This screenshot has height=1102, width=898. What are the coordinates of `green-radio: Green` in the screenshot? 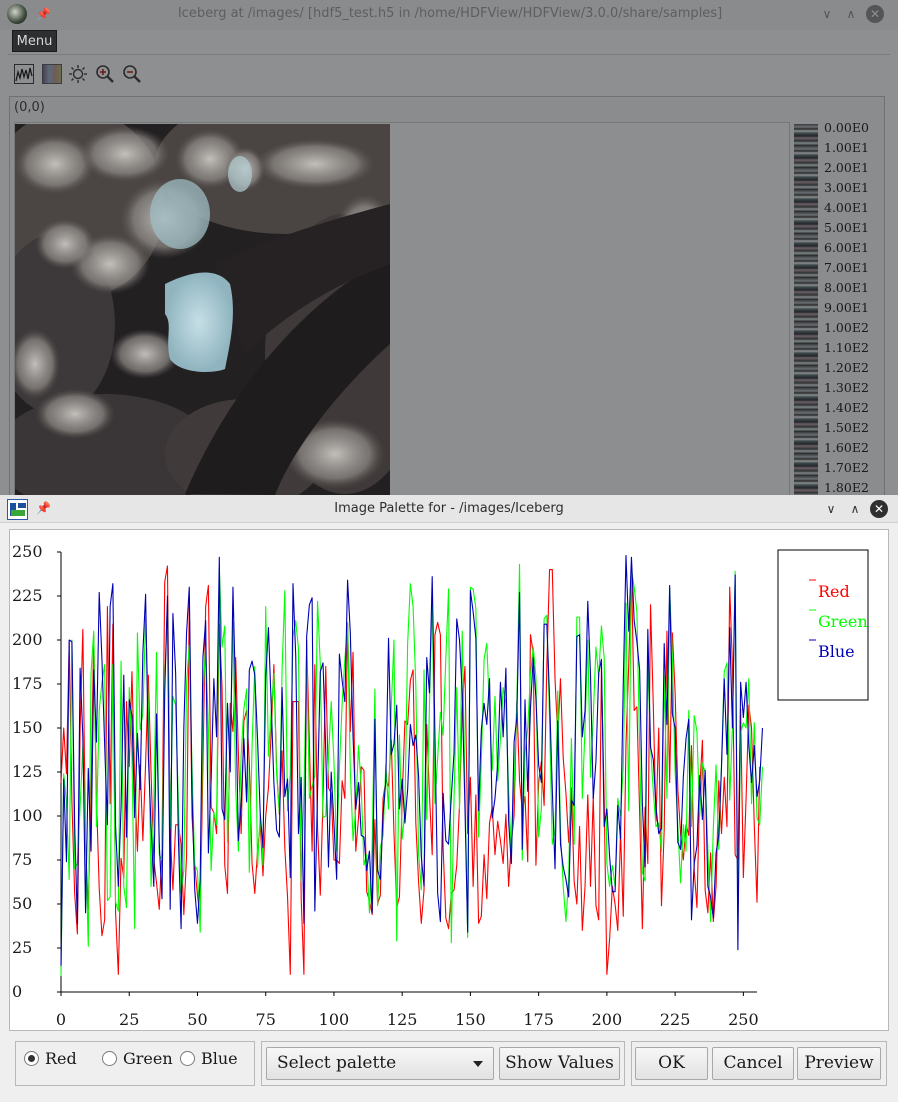 It's located at (137, 1058).